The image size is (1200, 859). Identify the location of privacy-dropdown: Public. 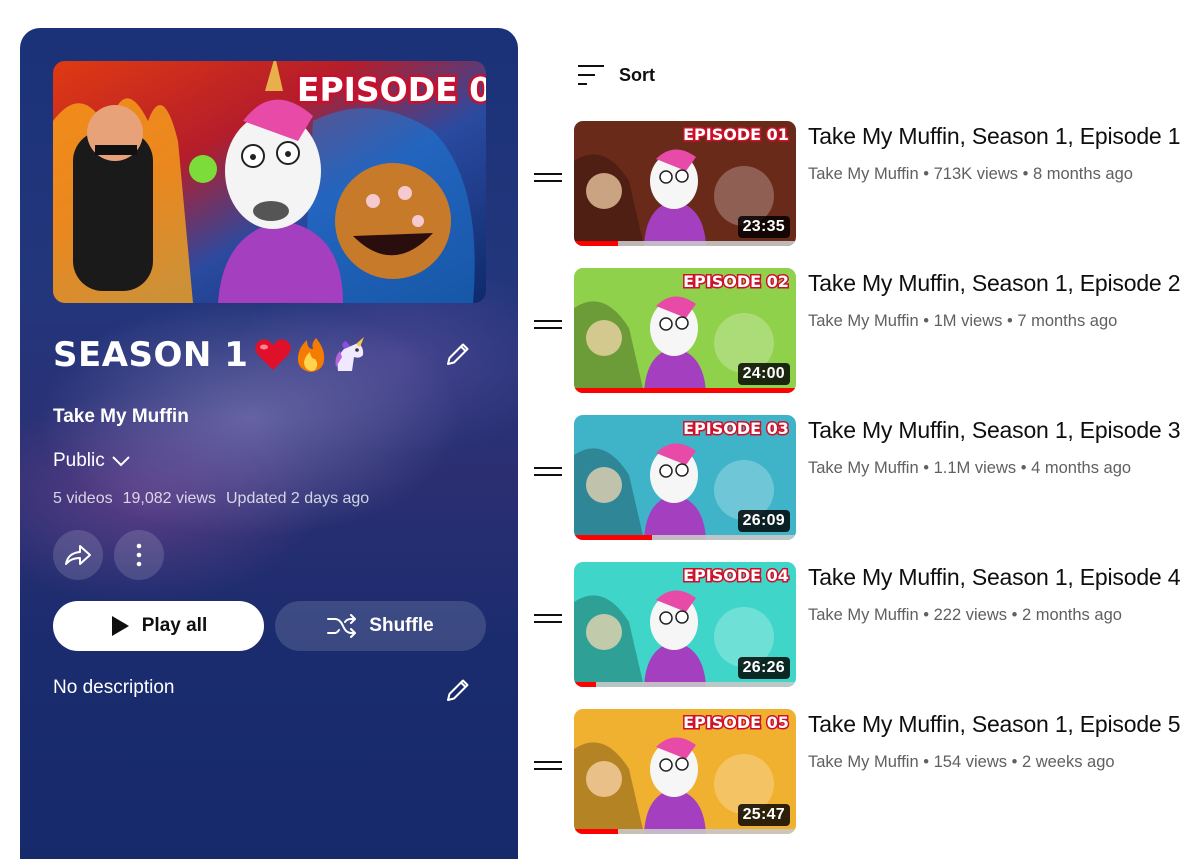
(92, 461).